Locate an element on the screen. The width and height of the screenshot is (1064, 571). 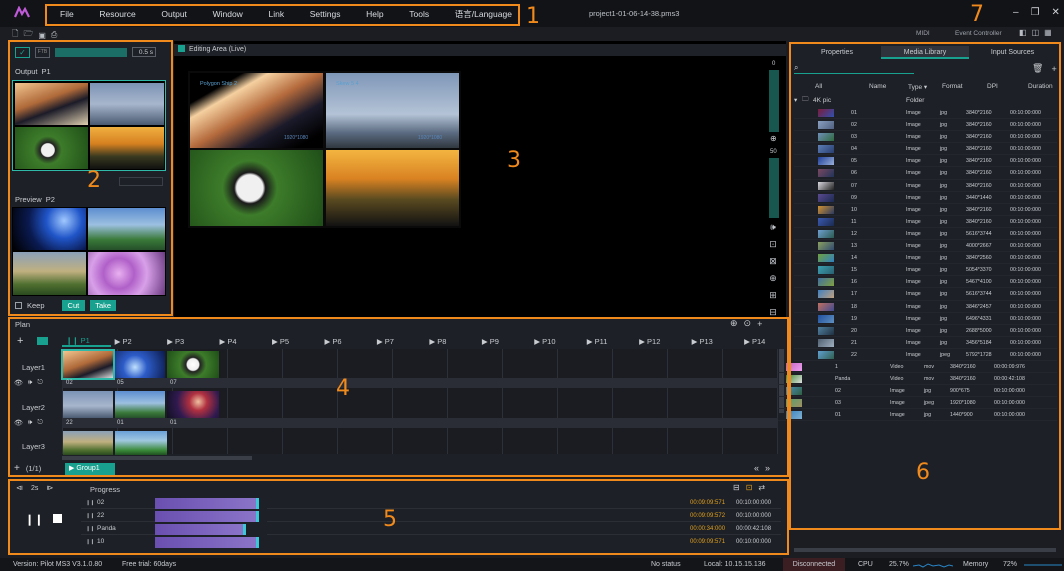
close-icon: ✕ is located at coordinates (1056, 12).